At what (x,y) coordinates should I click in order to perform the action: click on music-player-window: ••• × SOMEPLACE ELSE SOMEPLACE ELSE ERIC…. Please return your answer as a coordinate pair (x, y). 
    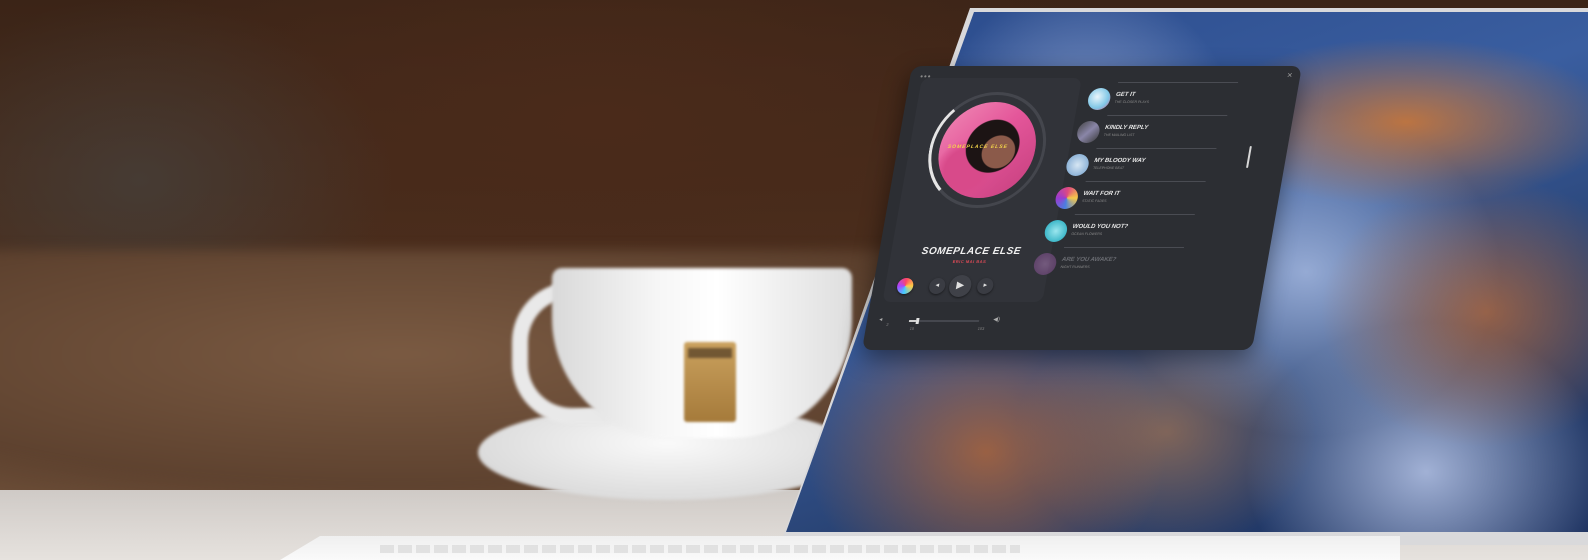
    Looking at the image, I should click on (1081, 208).